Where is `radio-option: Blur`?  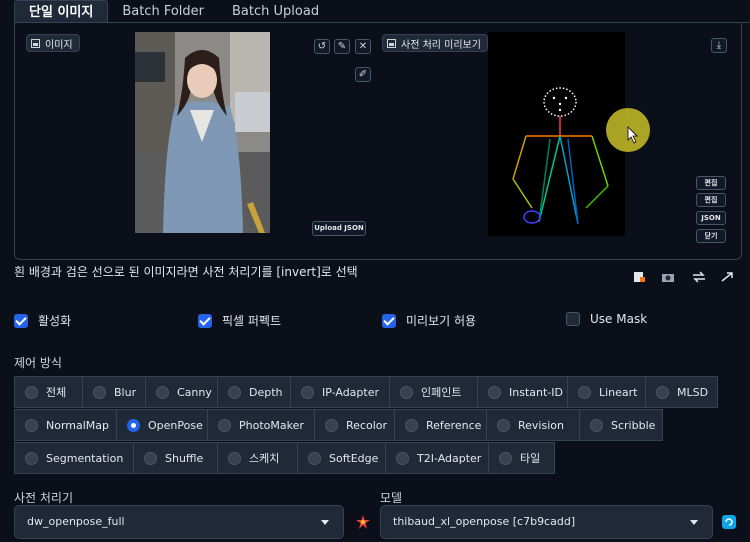
radio-option: Blur is located at coordinates (114, 392).